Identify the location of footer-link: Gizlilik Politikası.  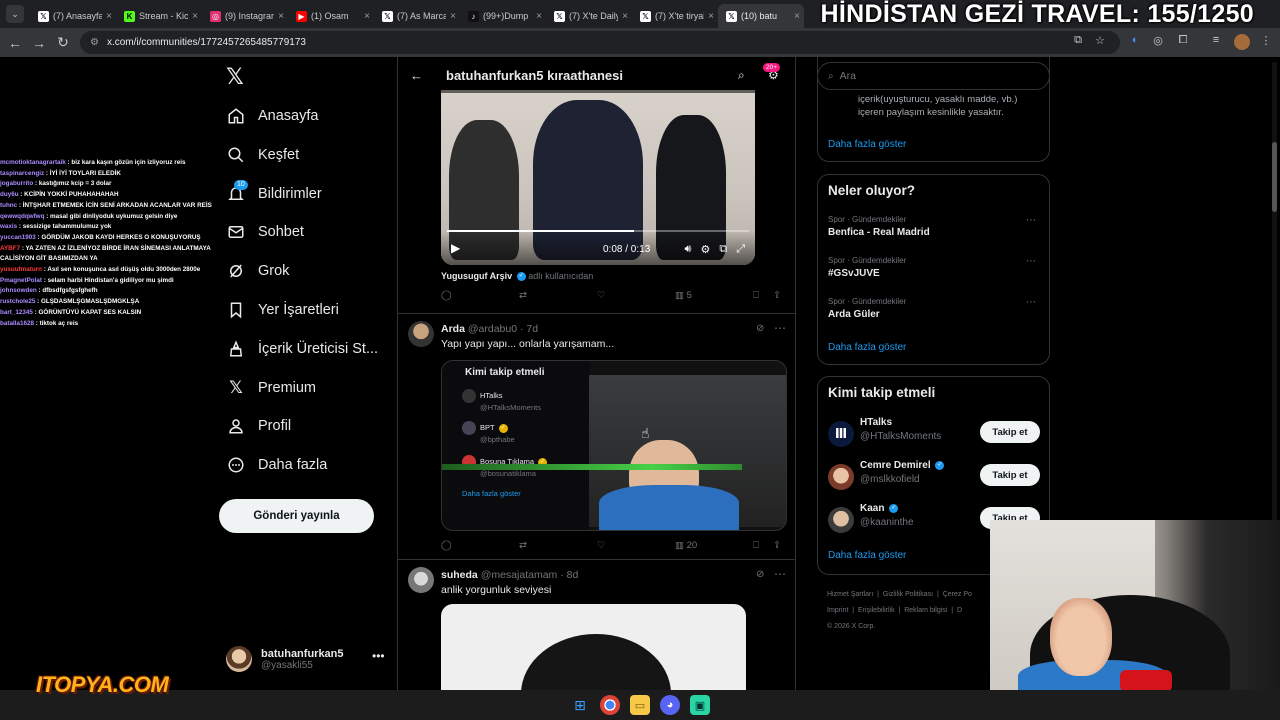
(908, 594).